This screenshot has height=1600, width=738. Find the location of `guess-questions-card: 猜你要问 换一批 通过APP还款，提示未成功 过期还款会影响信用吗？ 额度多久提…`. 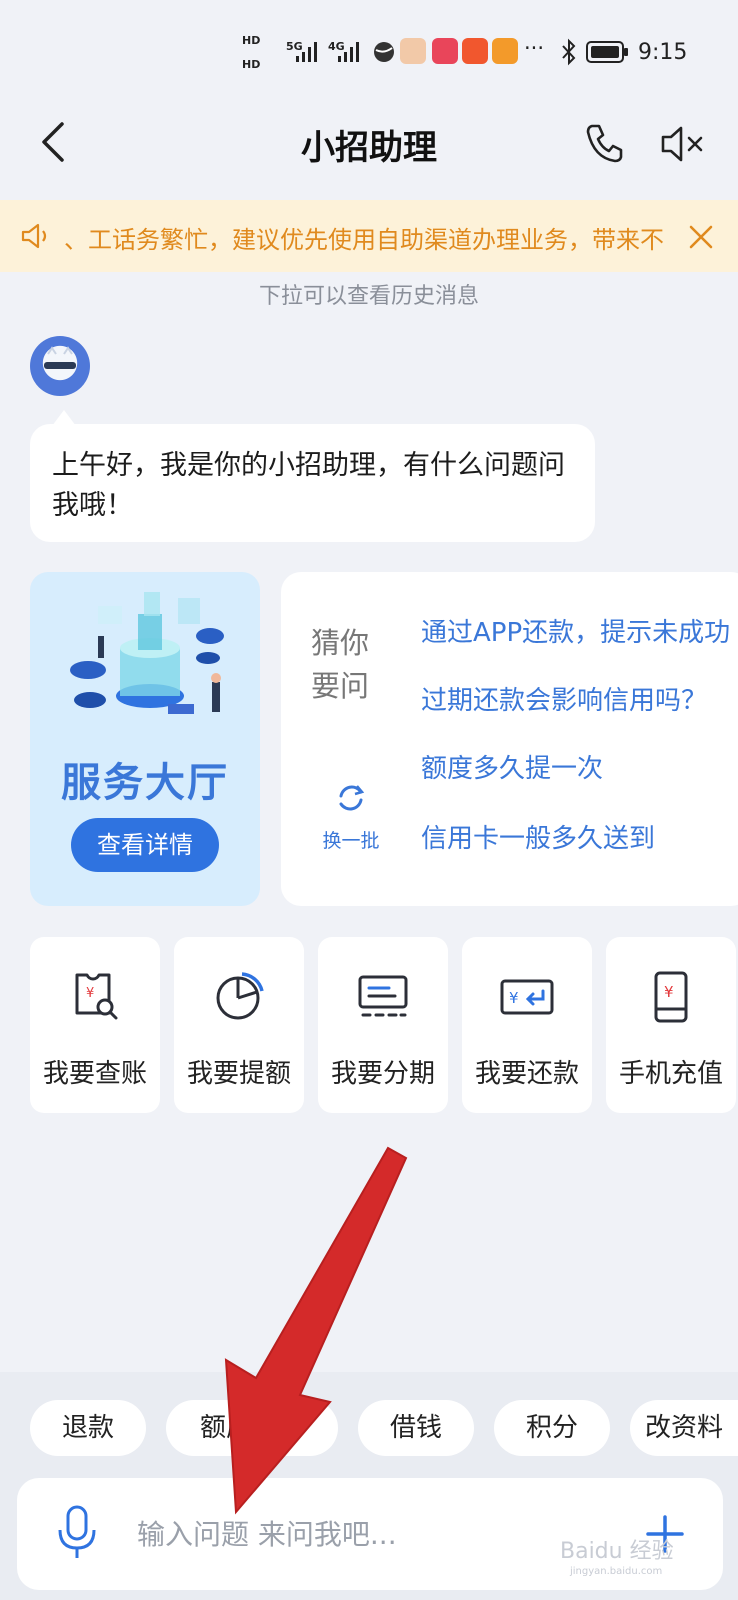

guess-questions-card: 猜你要问 换一批 通过APP还款，提示未成功 过期还款会影响信用吗？ 额度多久提… is located at coordinates (509, 739).